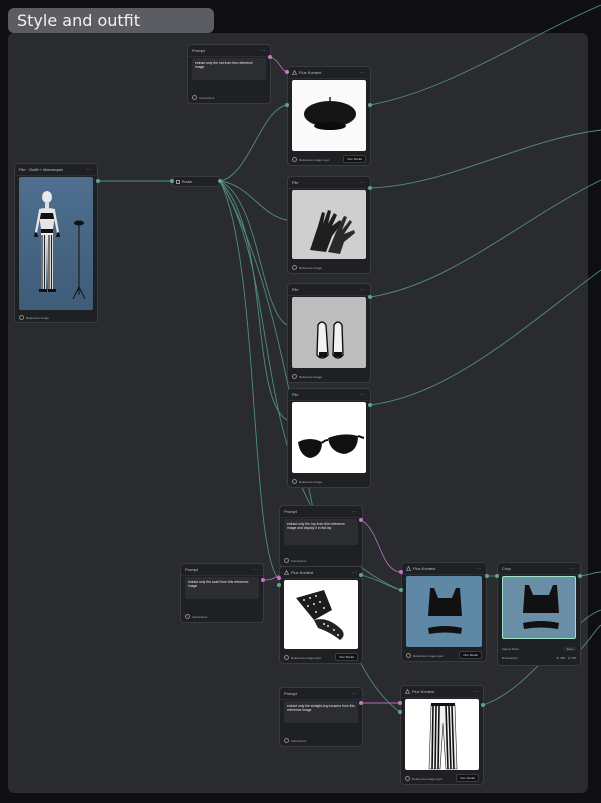 The width and height of the screenshot is (601, 803). I want to click on sunglasses-node: File ··· Reference Image, so click(329, 438).